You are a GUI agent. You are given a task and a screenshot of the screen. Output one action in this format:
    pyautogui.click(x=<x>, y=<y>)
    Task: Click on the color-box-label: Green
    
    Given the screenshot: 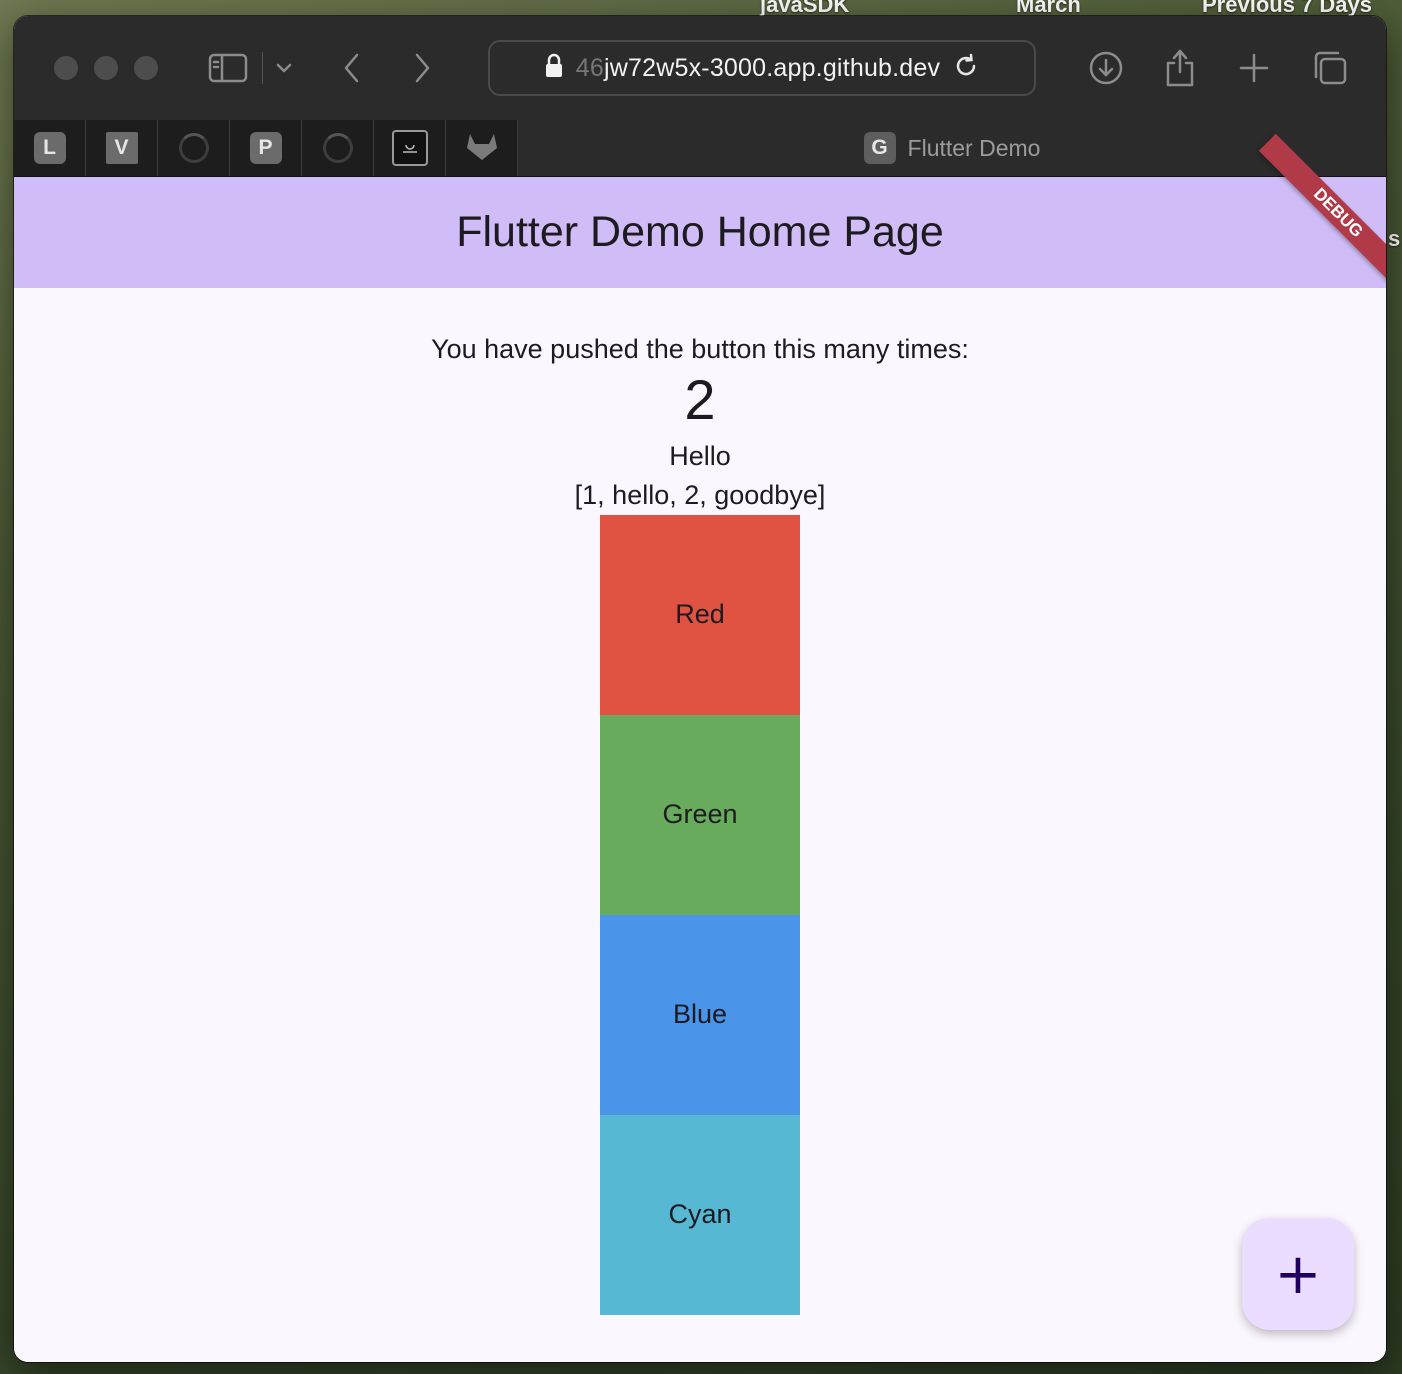 What is the action you would take?
    pyautogui.click(x=700, y=814)
    